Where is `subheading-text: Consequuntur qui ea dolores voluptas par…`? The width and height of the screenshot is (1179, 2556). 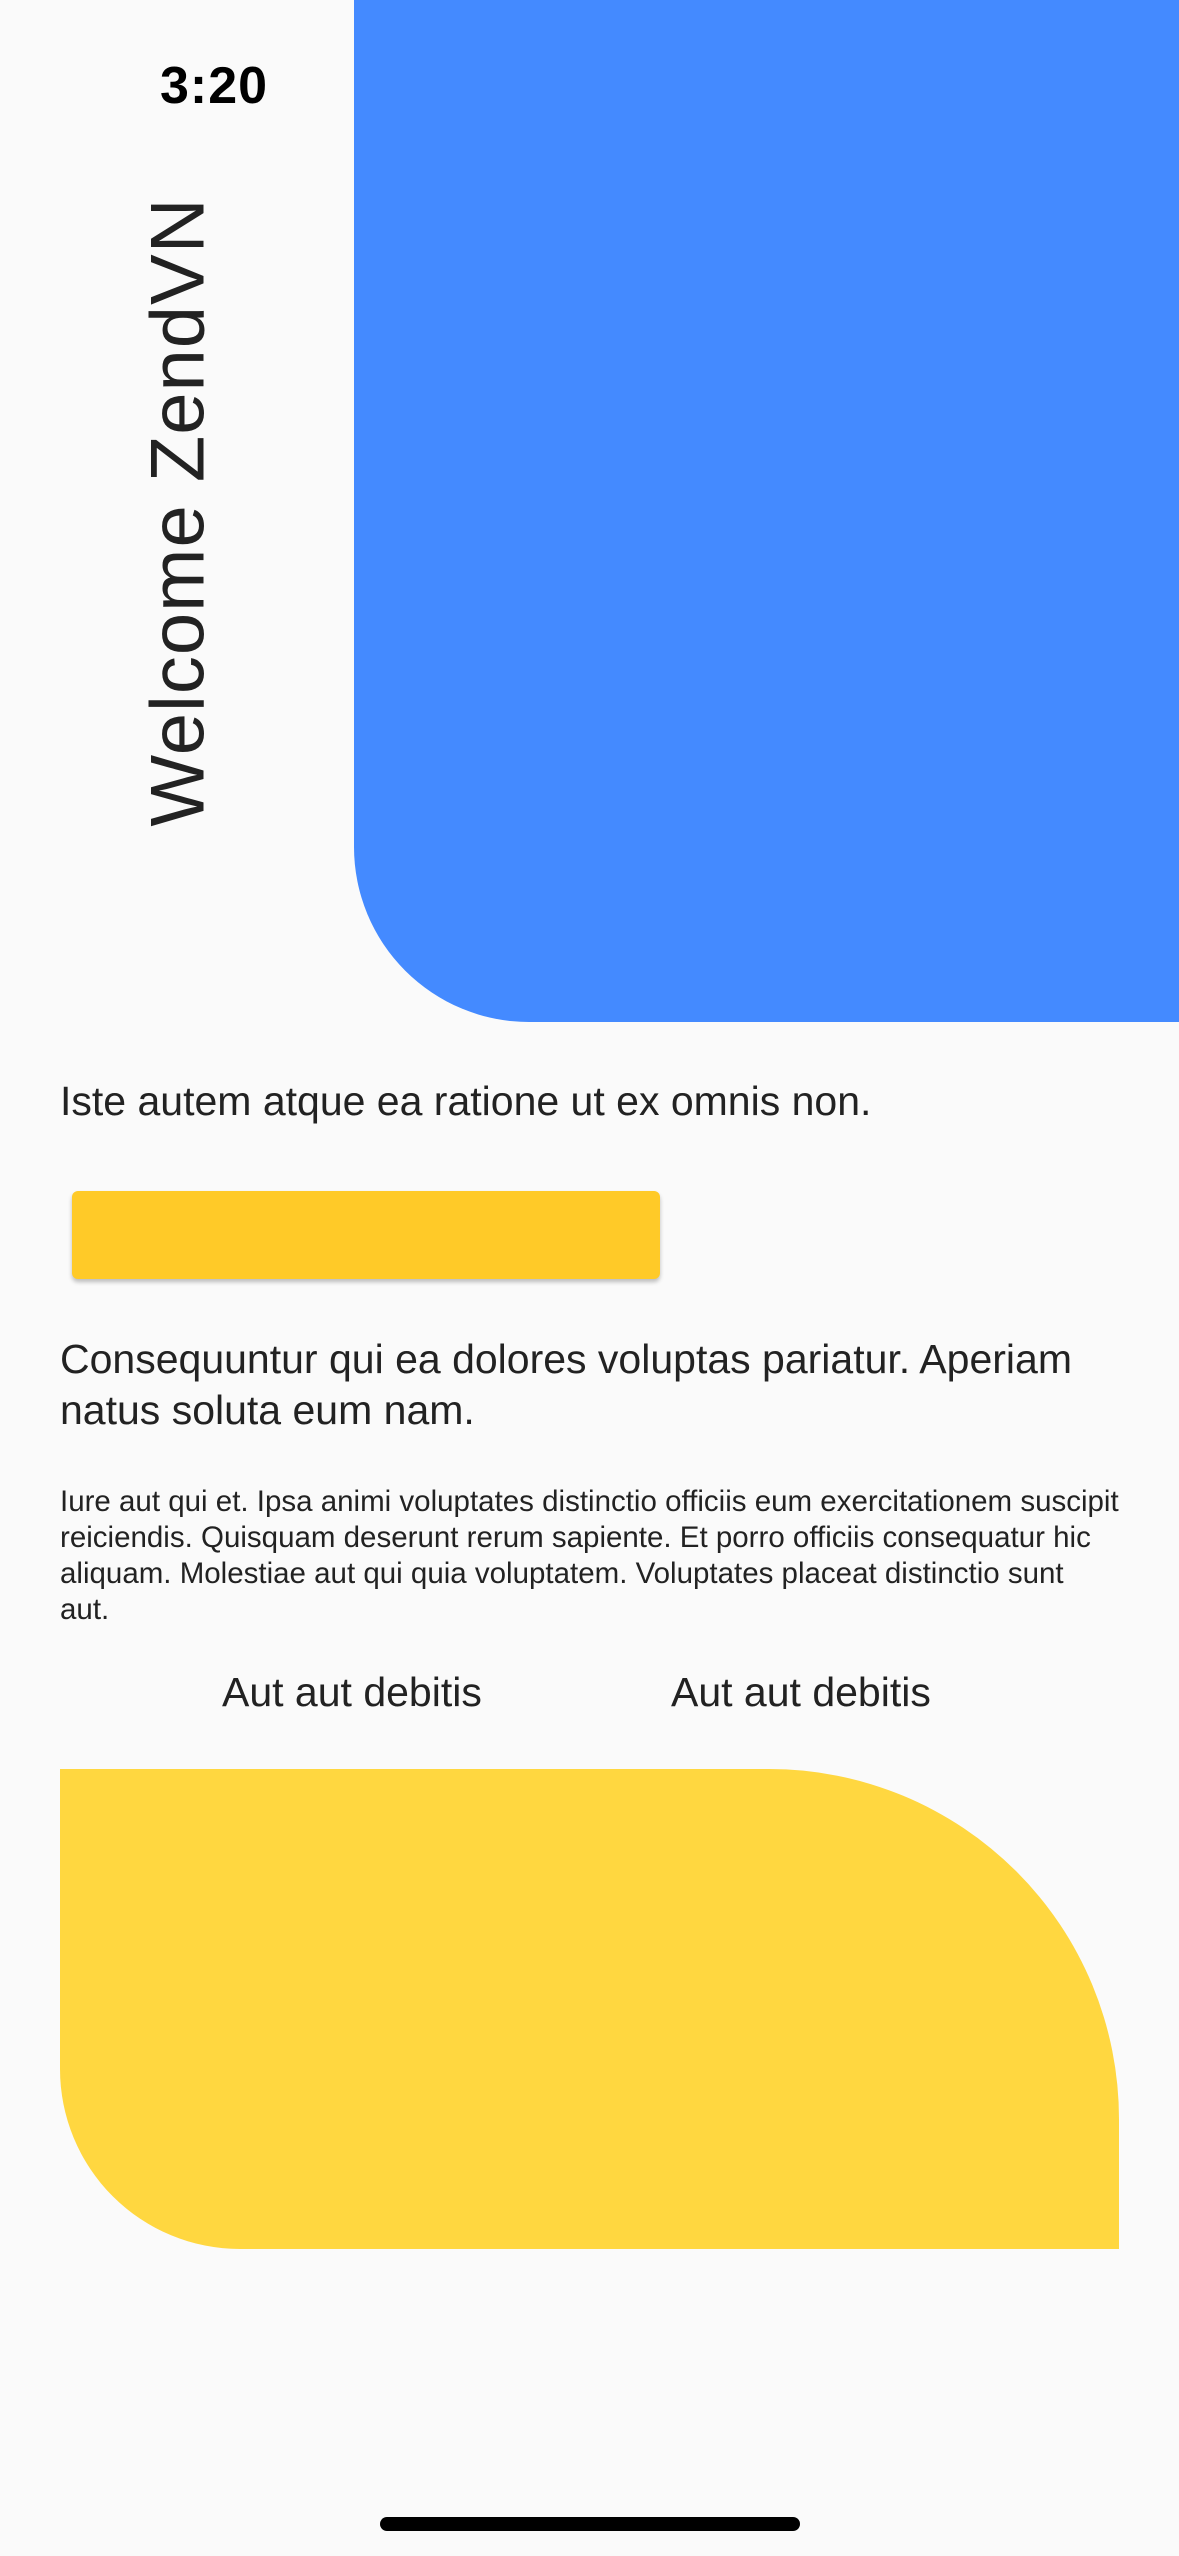 subheading-text: Consequuntur qui ea dolores voluptas par… is located at coordinates (566, 1384).